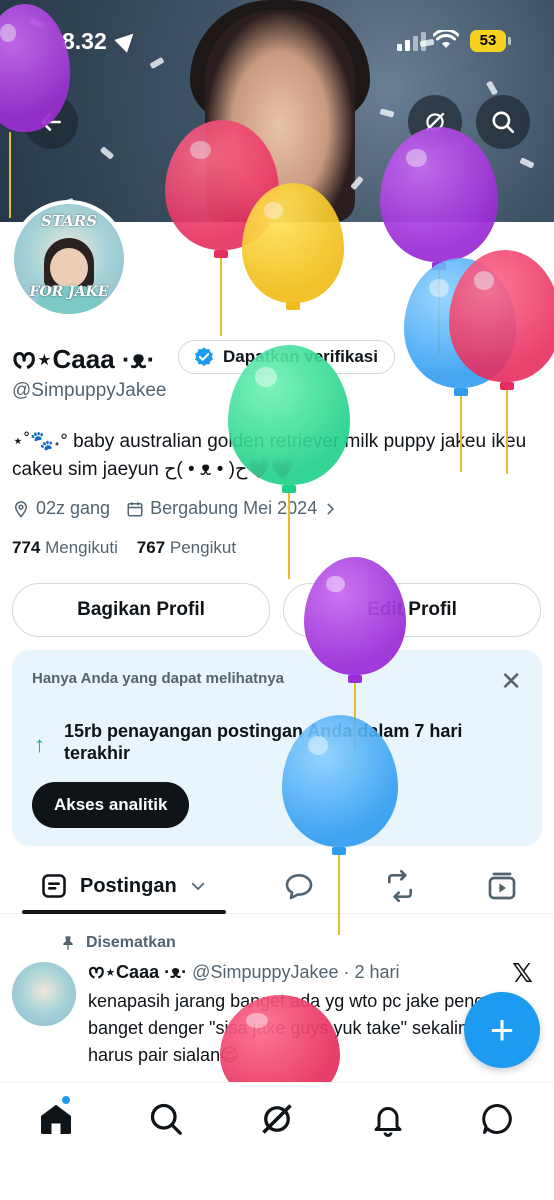  What do you see at coordinates (388, 1119) in the screenshot?
I see `notification-icon` at bounding box center [388, 1119].